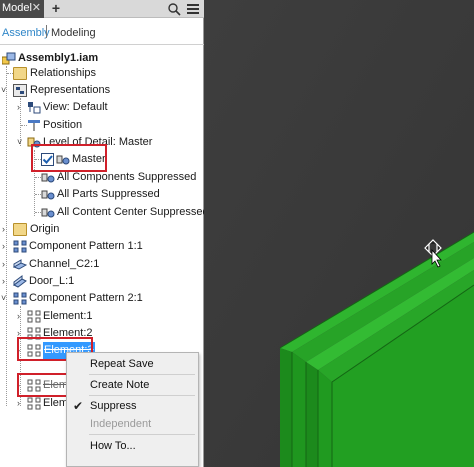 This screenshot has height=467, width=474. Describe the element at coordinates (100, 281) in the screenshot. I see `tree-item-door: › Door_L:1` at that location.